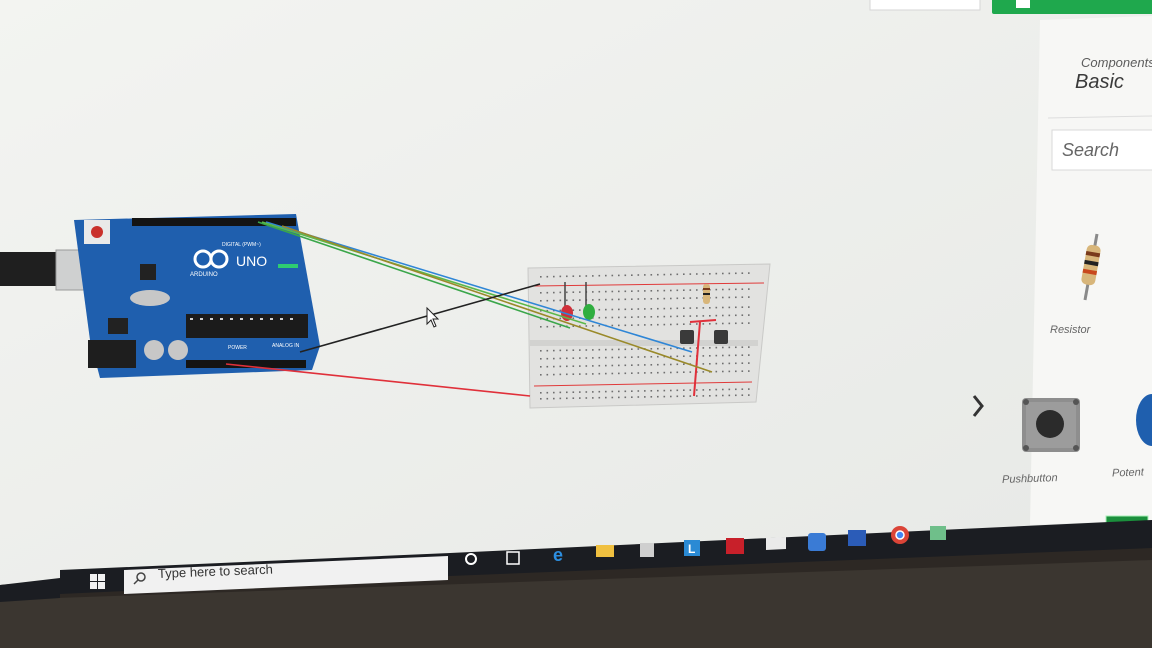  I want to click on edge-icon: e, so click(558, 555).